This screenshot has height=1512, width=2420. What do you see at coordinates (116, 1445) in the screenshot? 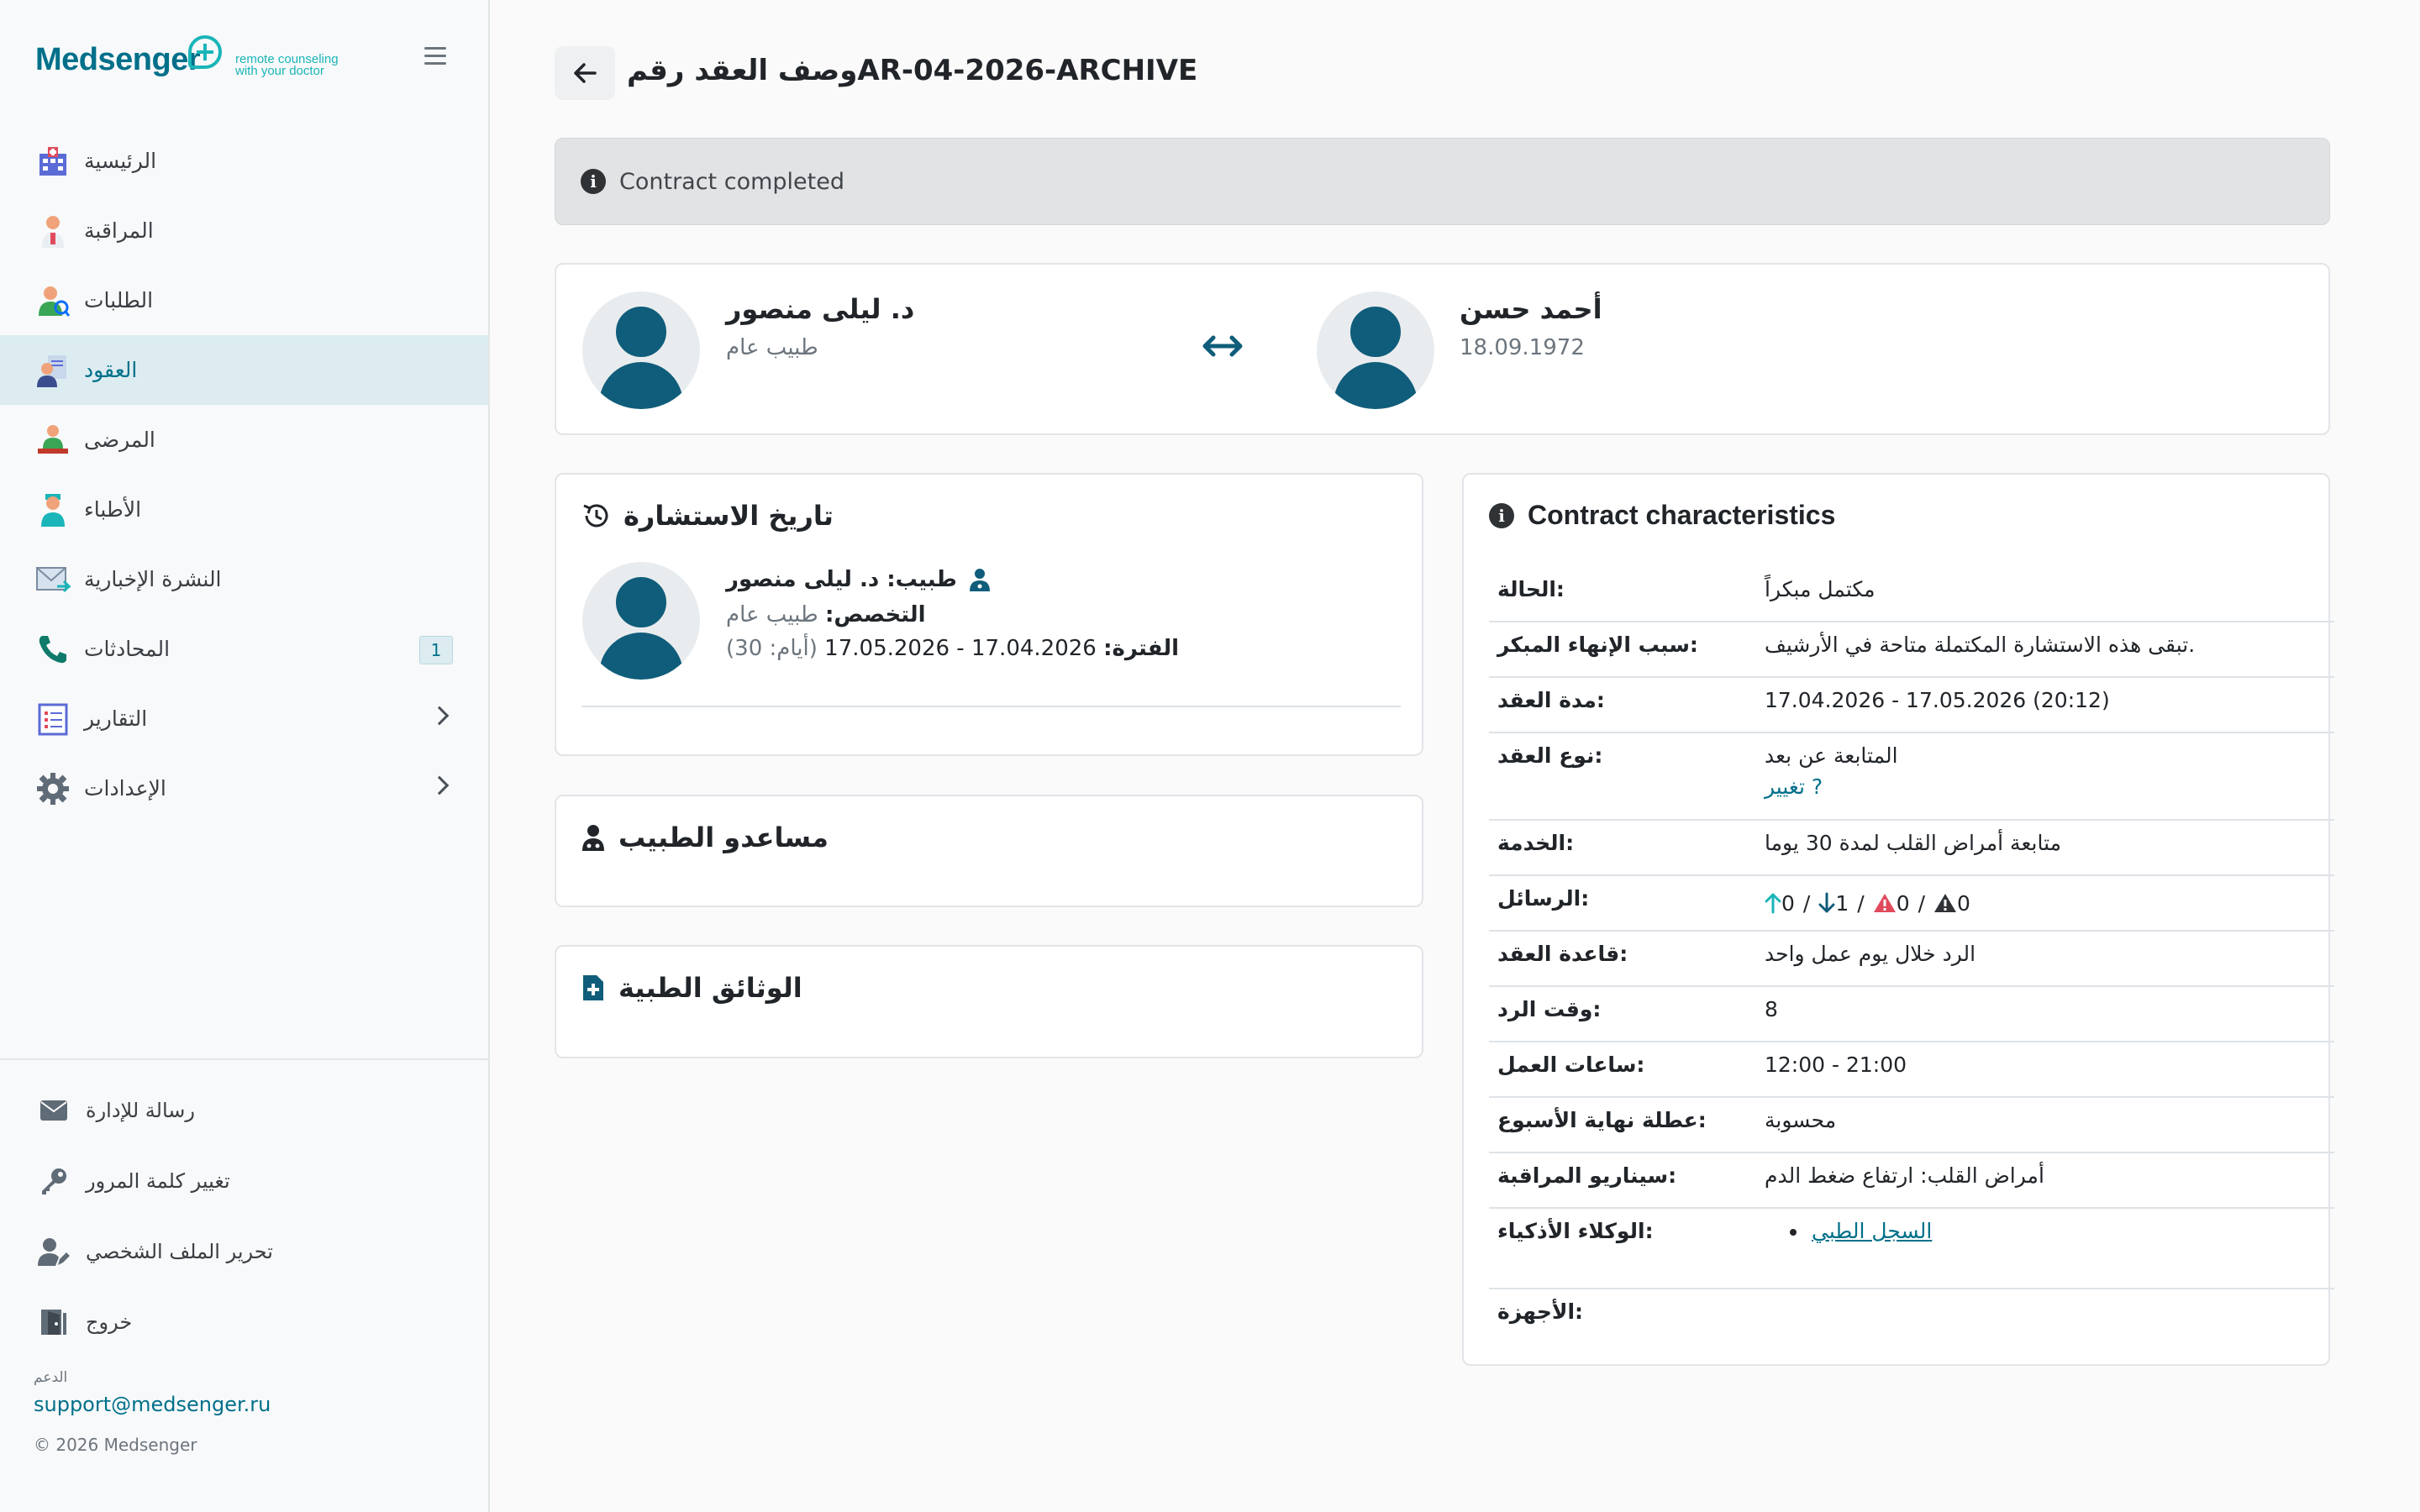
I see `copyright: © 2026 Medsenger` at bounding box center [116, 1445].